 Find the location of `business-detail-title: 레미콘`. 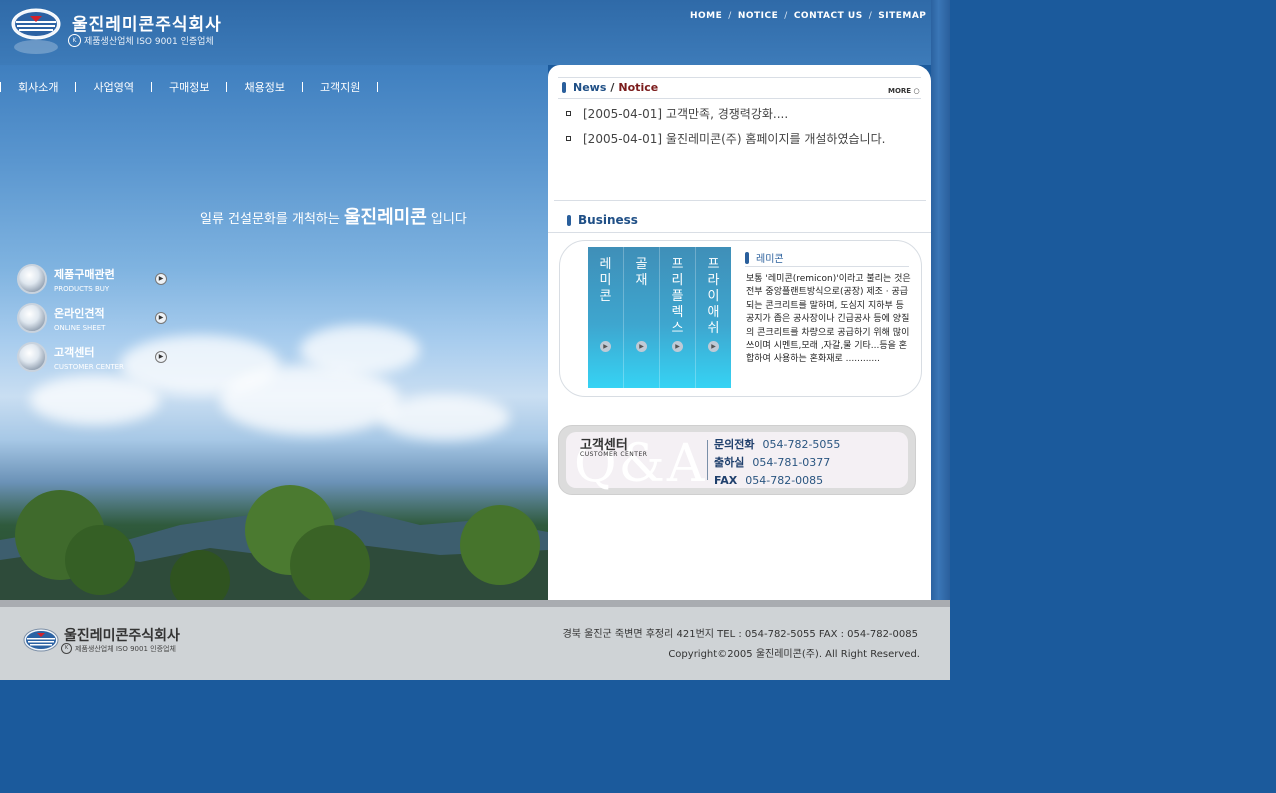

business-detail-title: 레미콘 is located at coordinates (764, 257).